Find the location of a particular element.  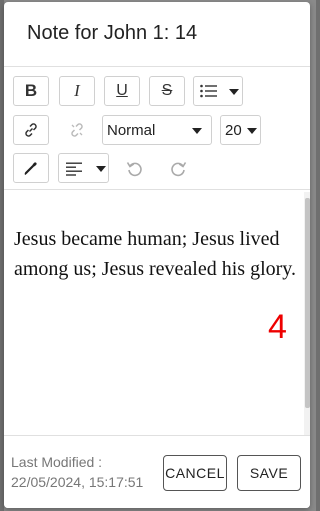

italic-icon: I is located at coordinates (77, 90).